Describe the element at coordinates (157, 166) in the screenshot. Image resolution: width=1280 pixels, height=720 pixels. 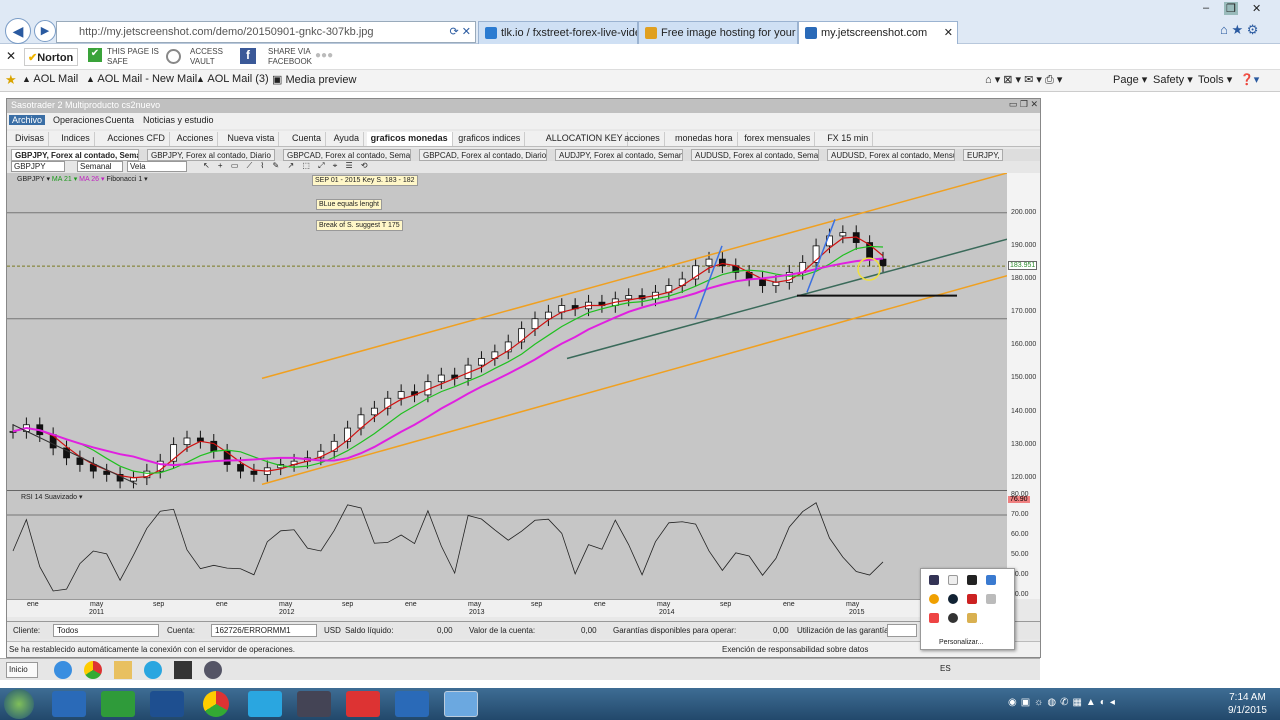
I see `chart-type-select: Vela` at that location.